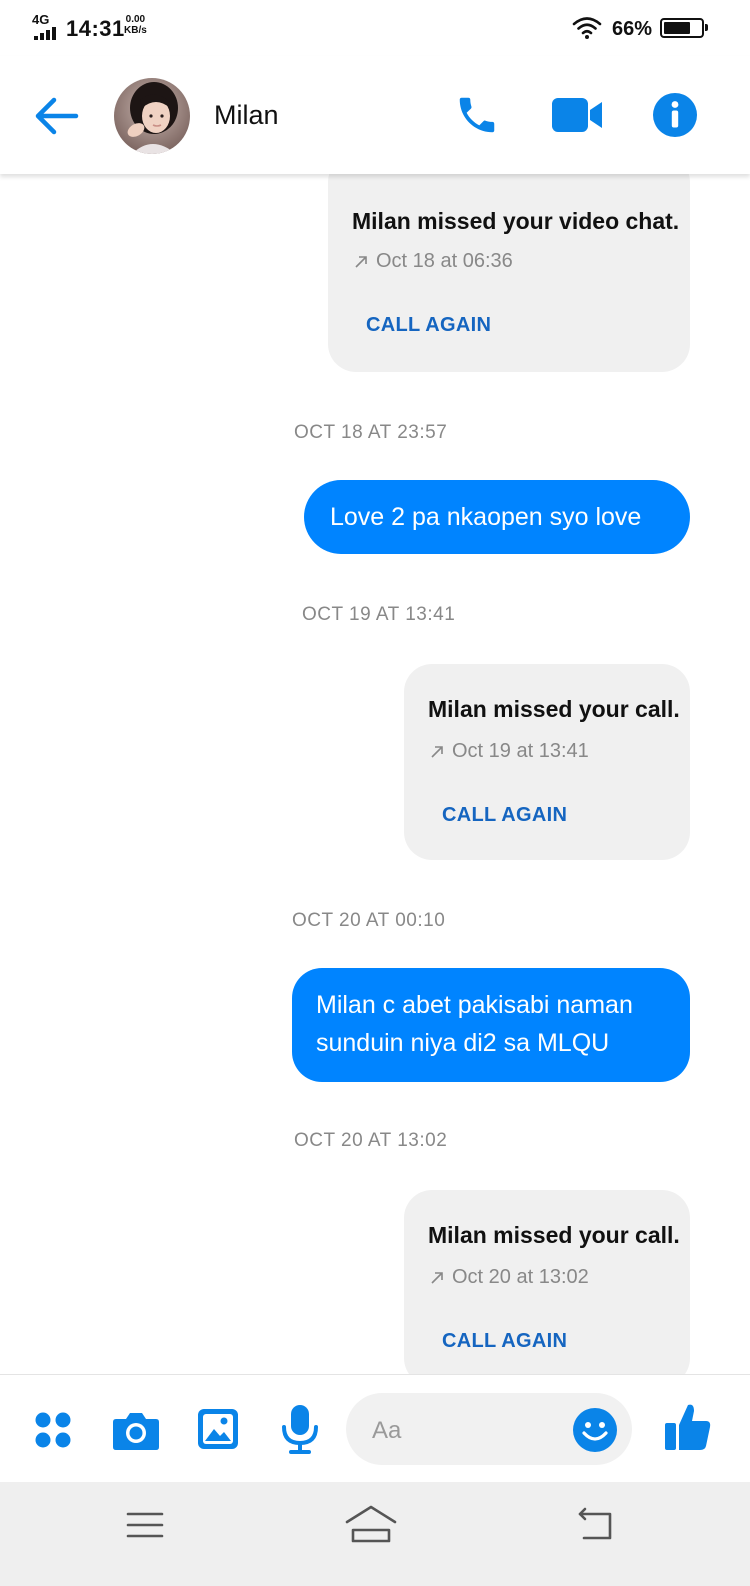 Image resolution: width=750 pixels, height=1586 pixels. I want to click on message-input-container, so click(489, 1429).